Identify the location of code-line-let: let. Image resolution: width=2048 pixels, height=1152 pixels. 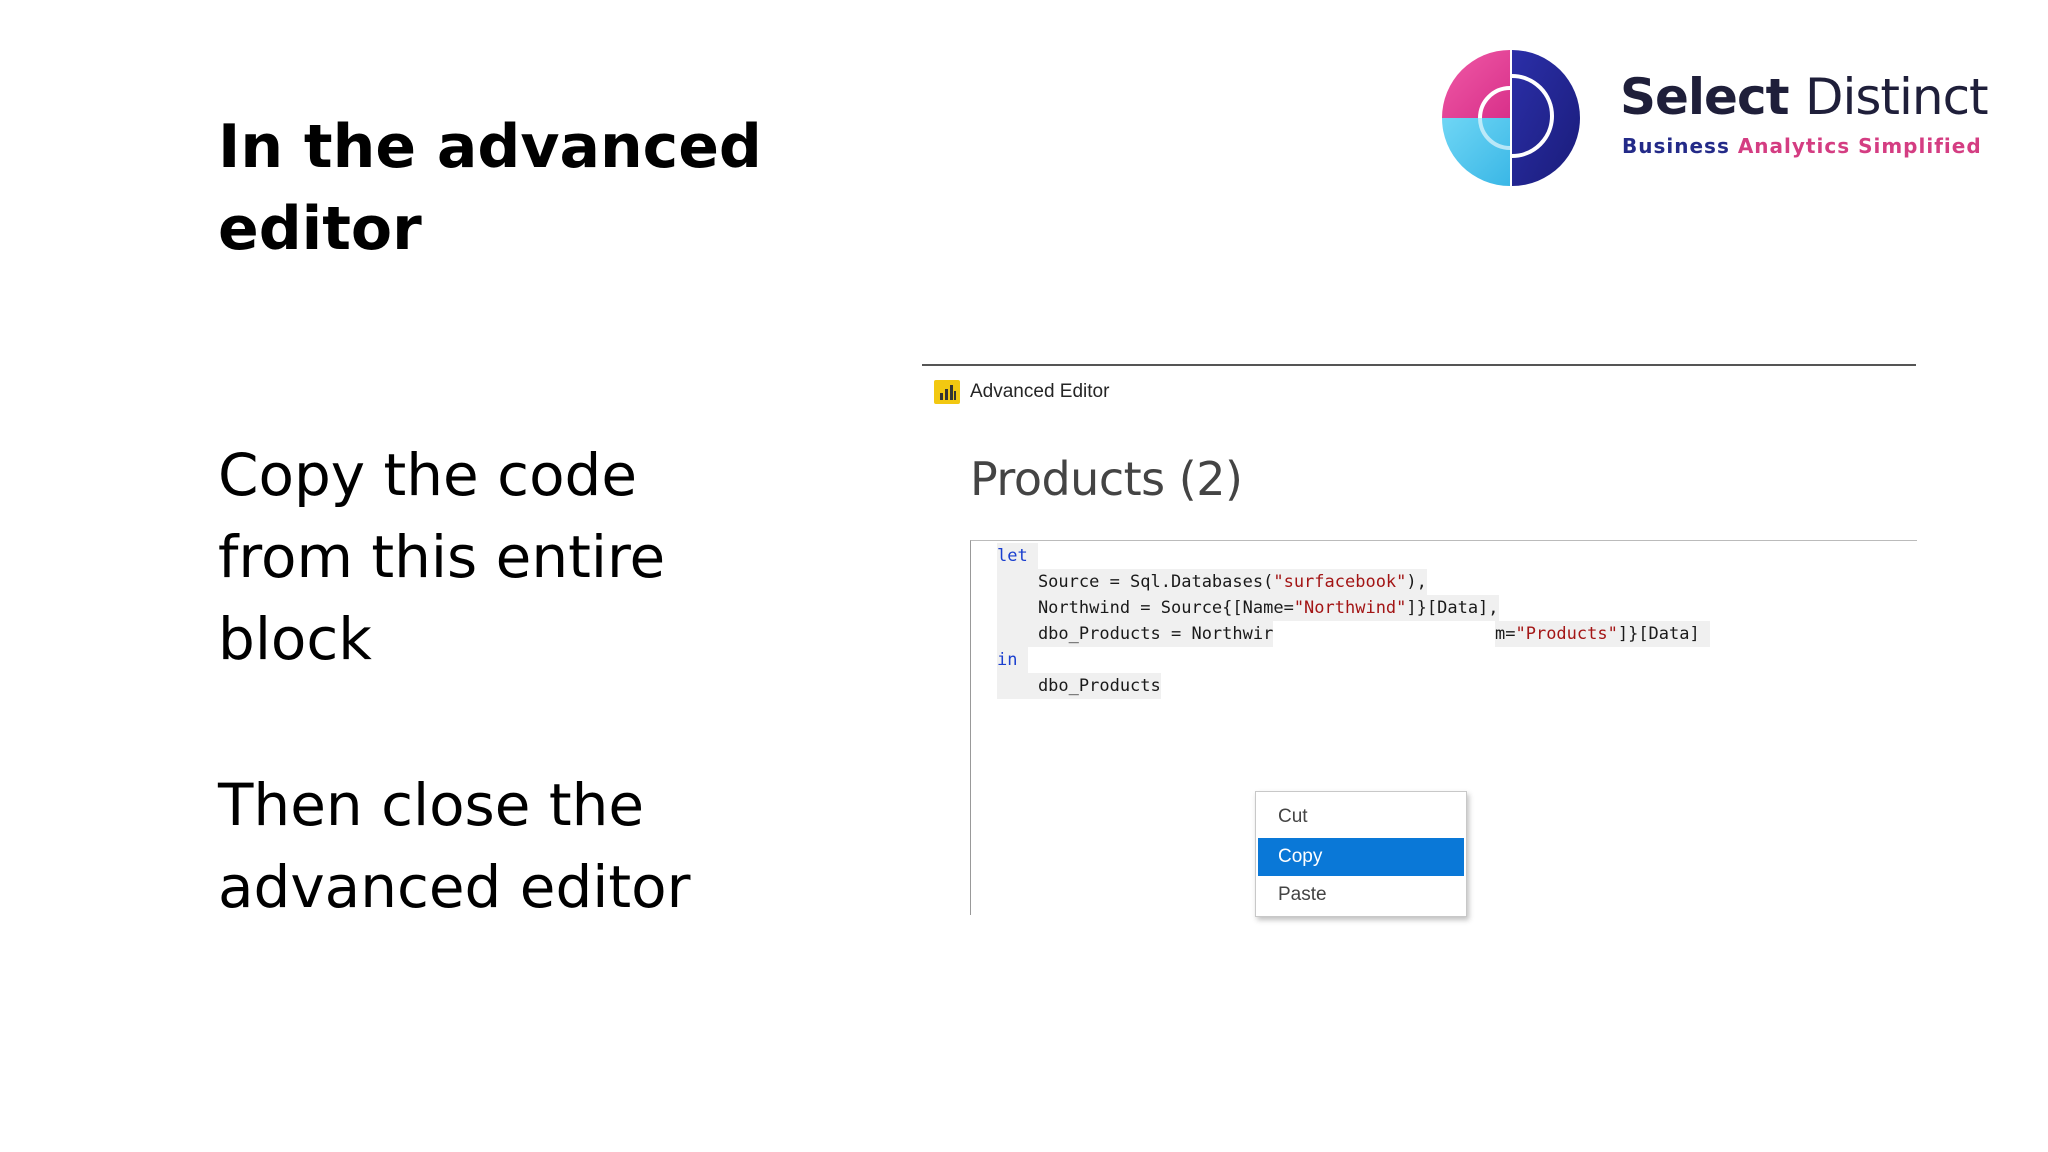
(1017, 556).